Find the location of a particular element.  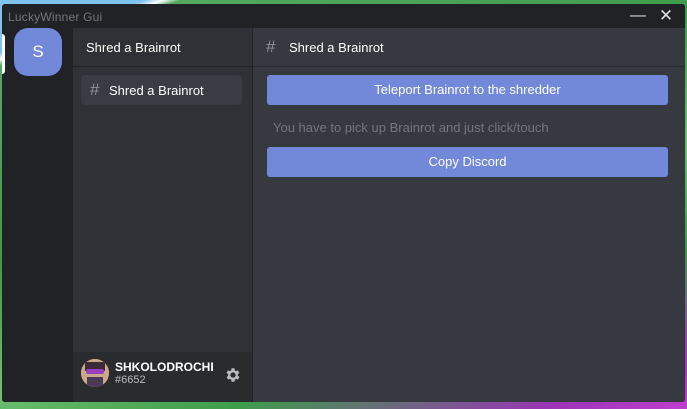

minimize-button: — is located at coordinates (638, 16).